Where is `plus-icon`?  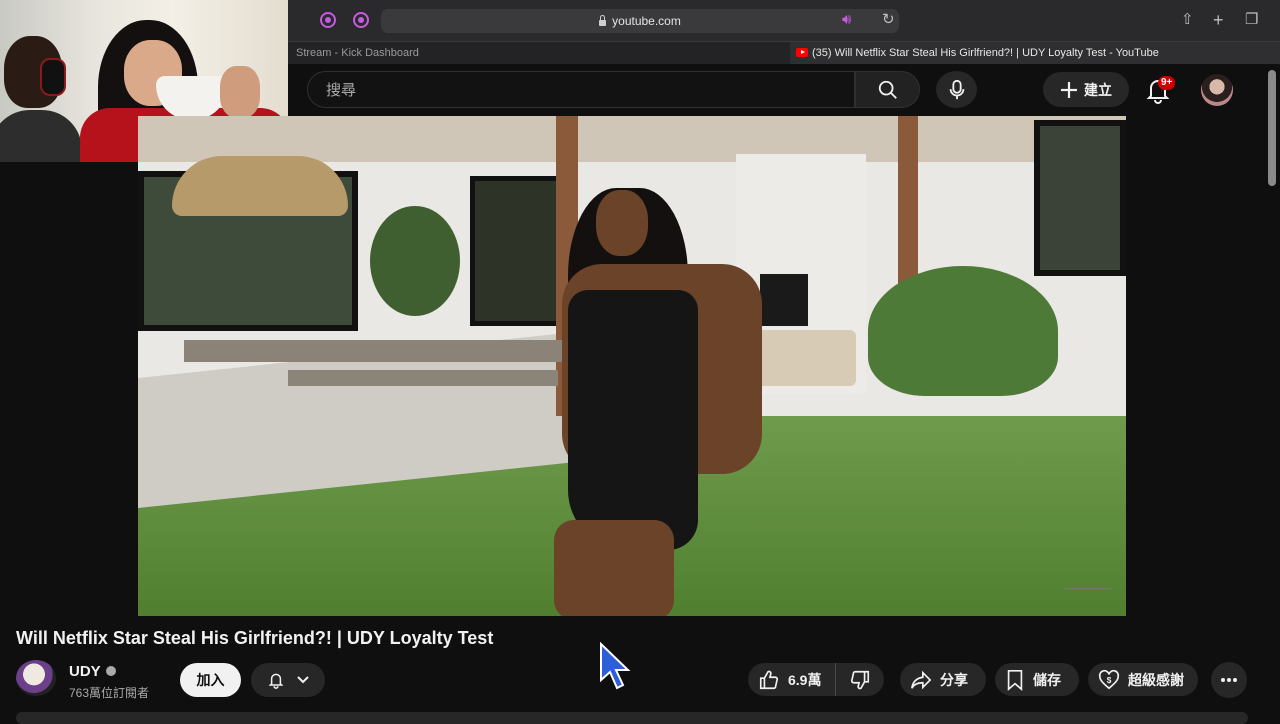 plus-icon is located at coordinates (1069, 89).